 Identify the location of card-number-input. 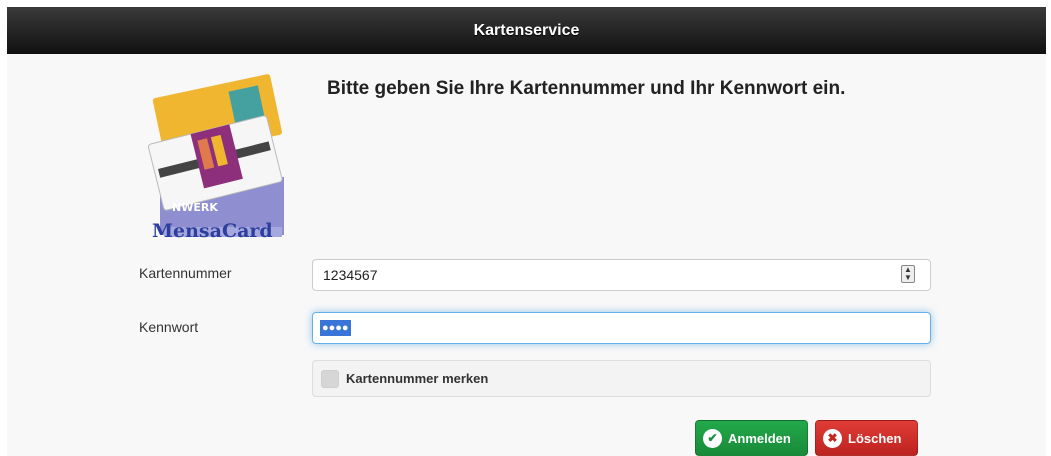
(621, 275).